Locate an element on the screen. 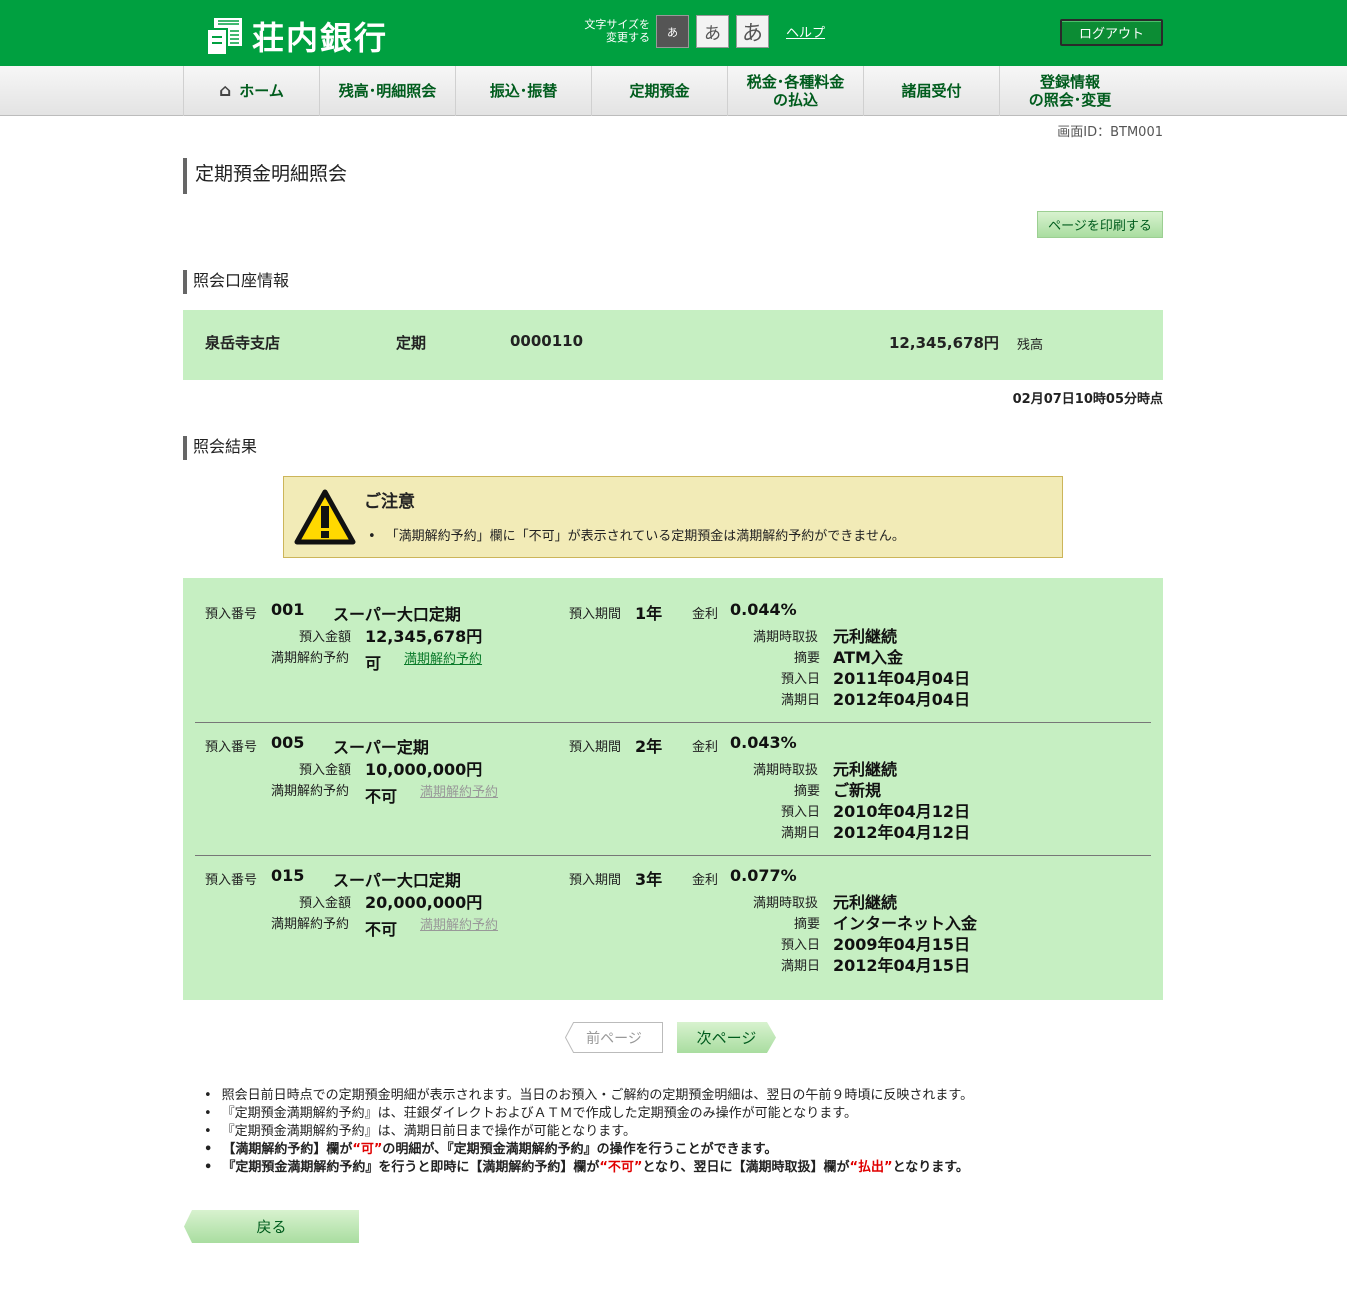  back-button: 戻る is located at coordinates (271, 1226).